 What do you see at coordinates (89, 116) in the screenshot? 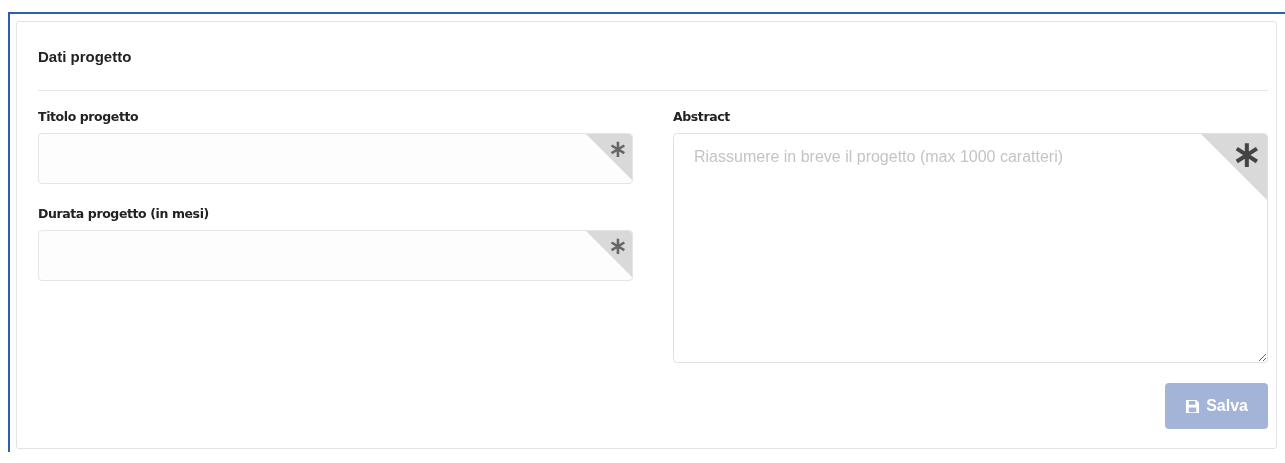
I see `field-label: Titolo progetto` at bounding box center [89, 116].